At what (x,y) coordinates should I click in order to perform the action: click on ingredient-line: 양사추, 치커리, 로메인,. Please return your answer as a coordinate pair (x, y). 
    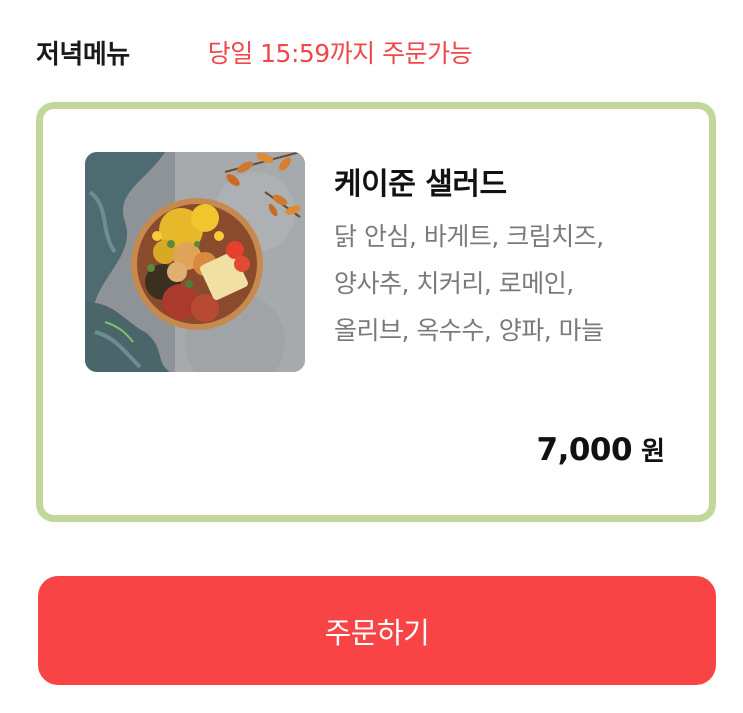
    Looking at the image, I should click on (454, 283).